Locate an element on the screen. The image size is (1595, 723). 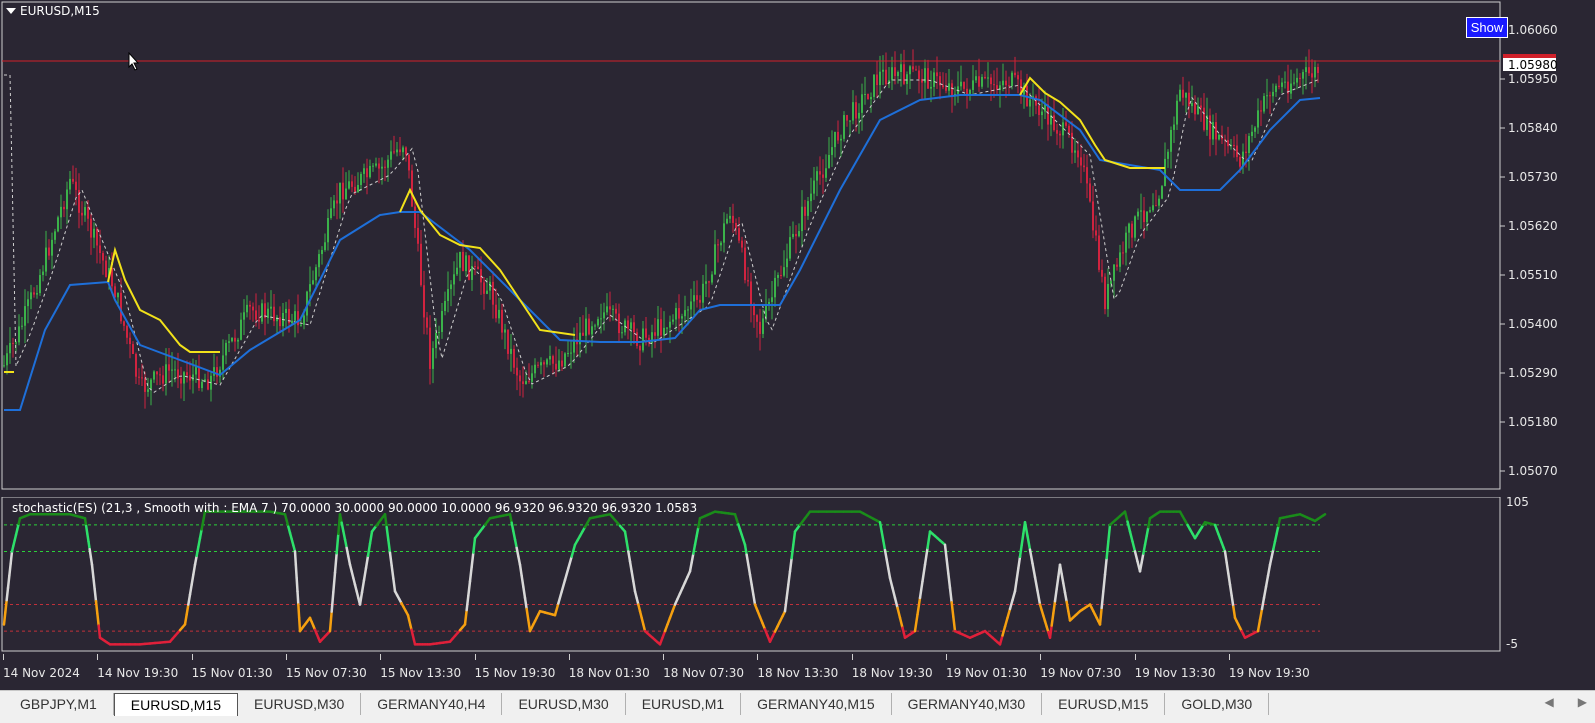
show-button: Show is located at coordinates (1487, 27).